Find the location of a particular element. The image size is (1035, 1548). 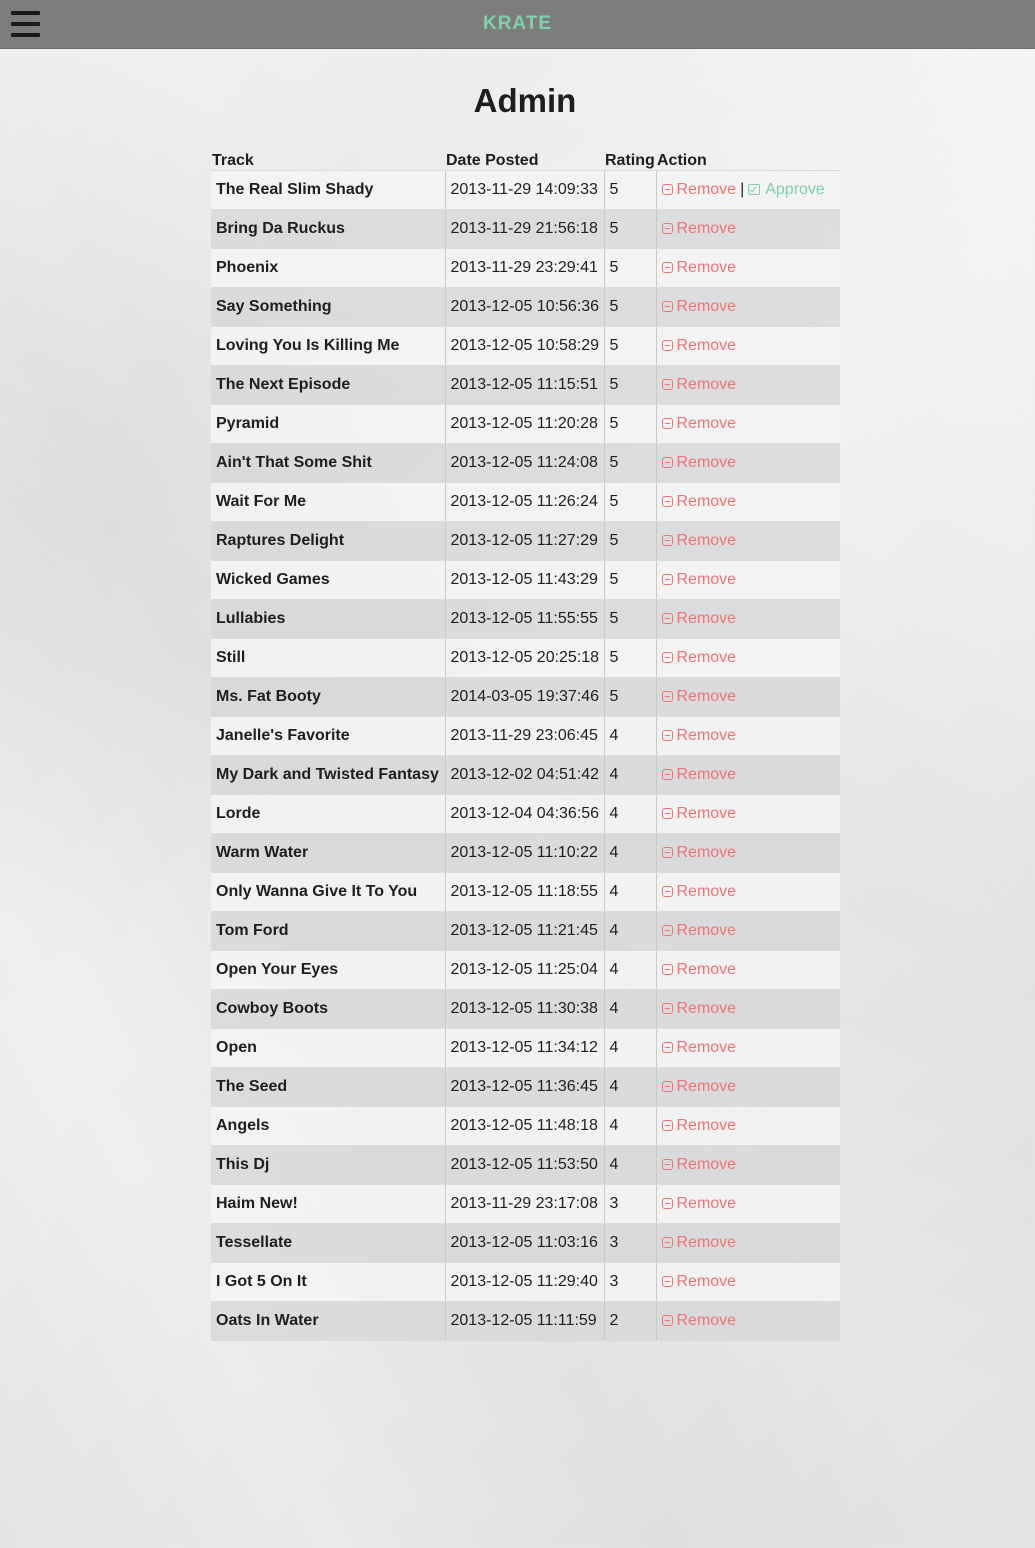

date-posted: 2013-12-05 11:55:55 is located at coordinates (524, 619).